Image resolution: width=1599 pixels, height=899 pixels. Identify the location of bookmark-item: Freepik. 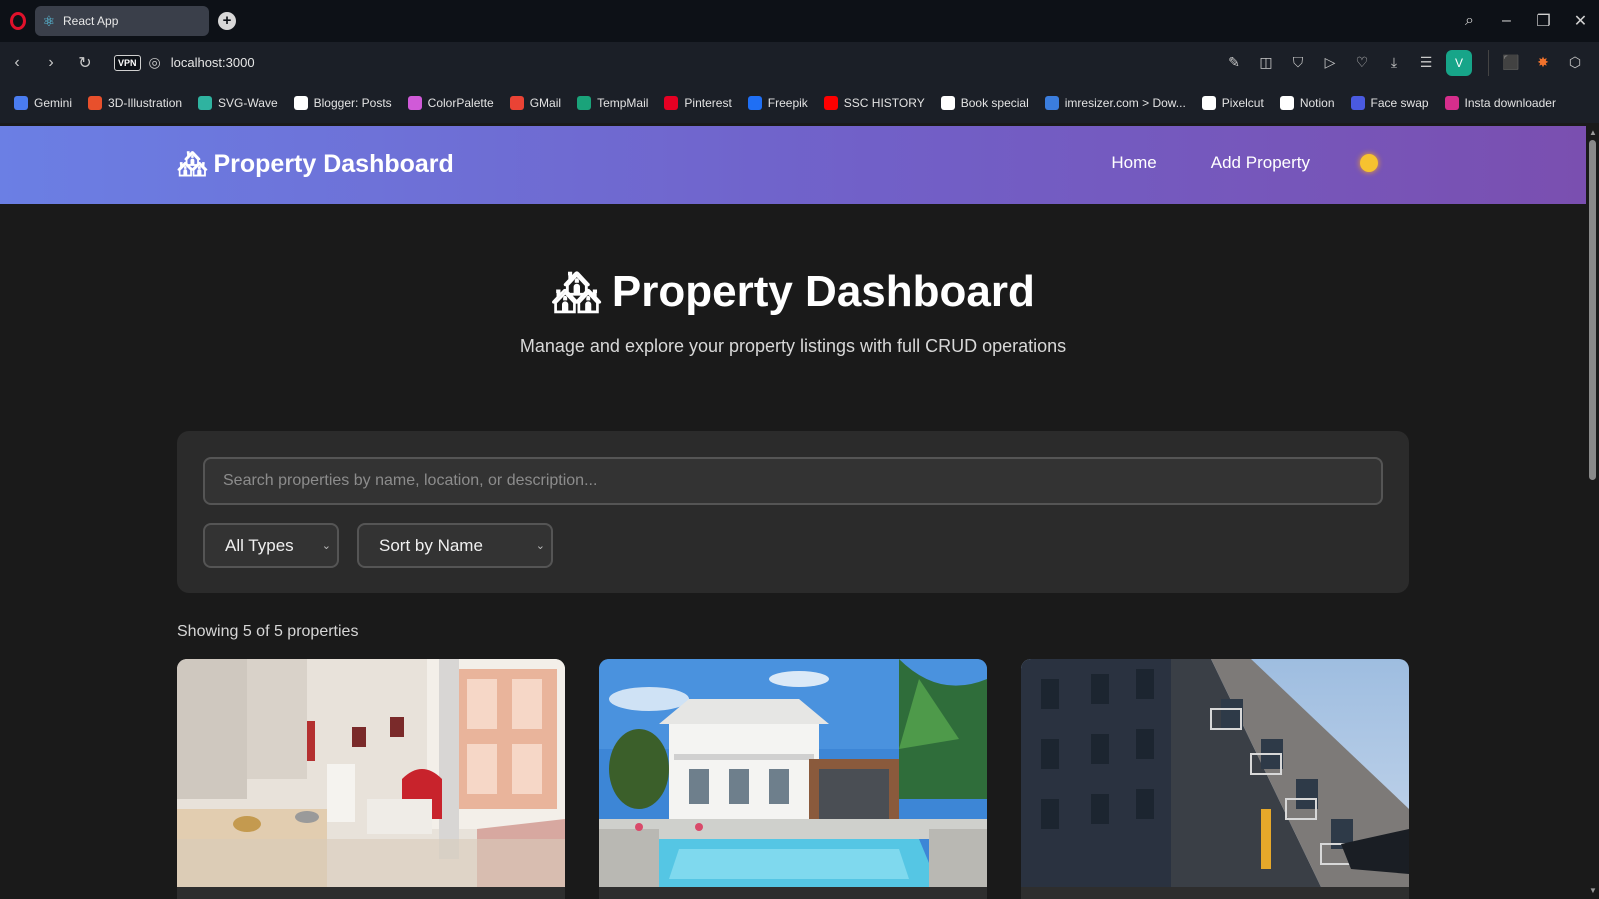
(777, 103).